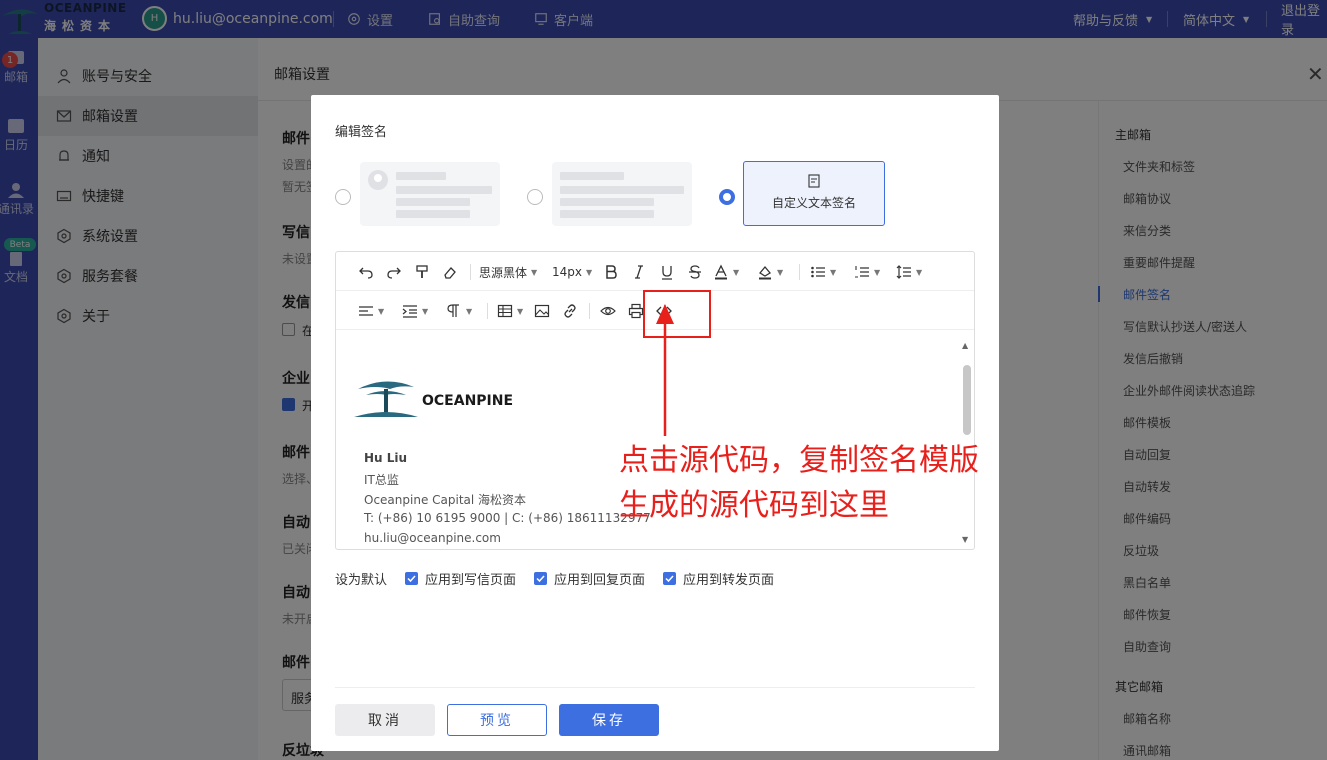  I want to click on paragraph-button: ▼, so click(459, 311).